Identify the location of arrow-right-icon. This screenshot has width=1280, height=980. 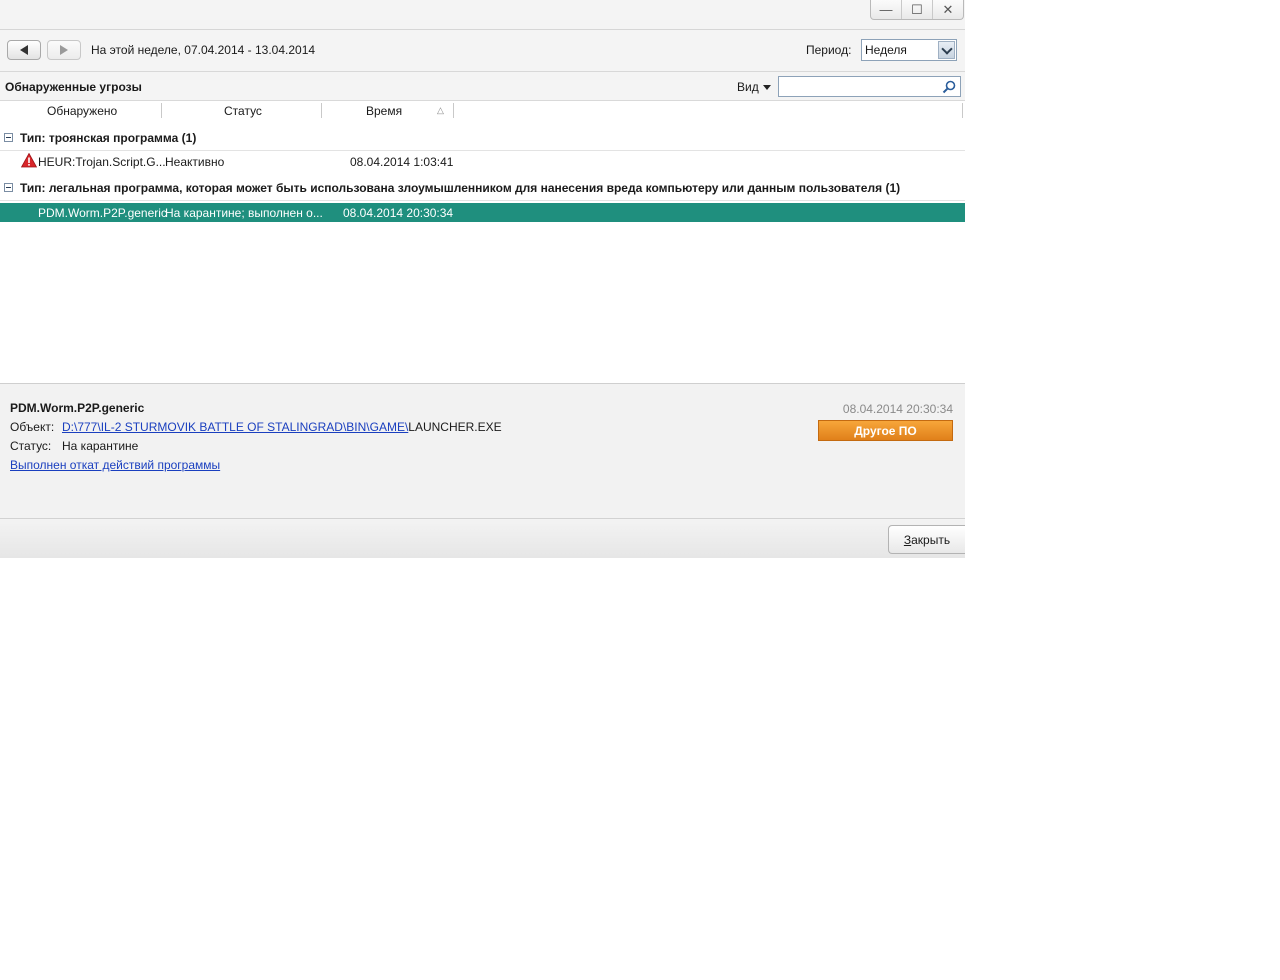
(64, 50).